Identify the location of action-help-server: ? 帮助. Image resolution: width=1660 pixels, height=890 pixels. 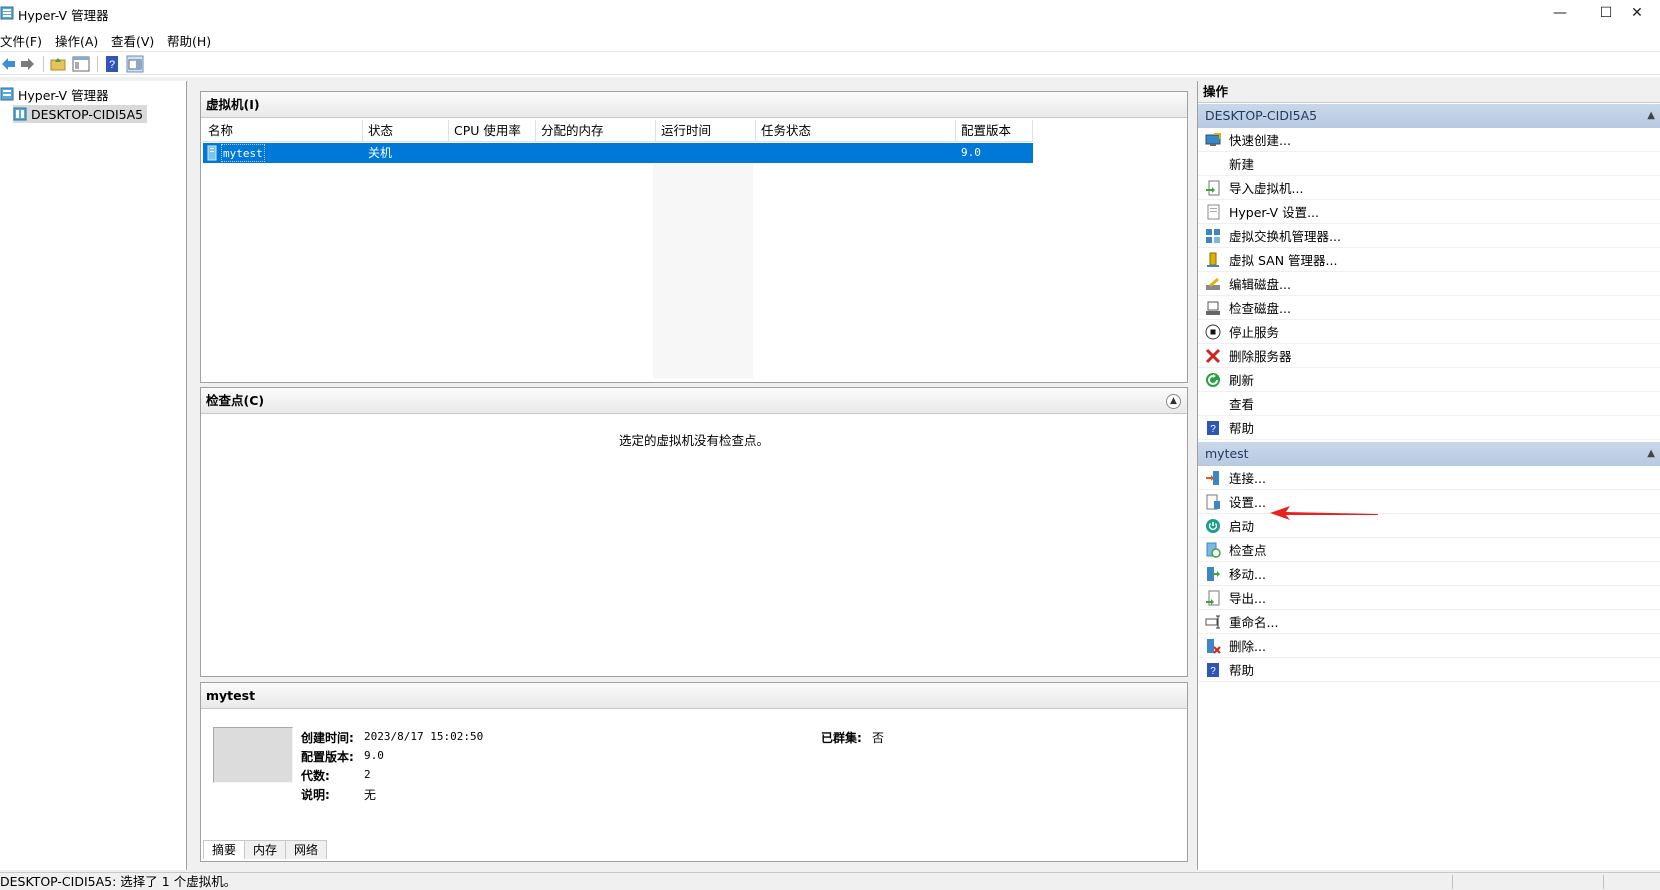
(1429, 428).